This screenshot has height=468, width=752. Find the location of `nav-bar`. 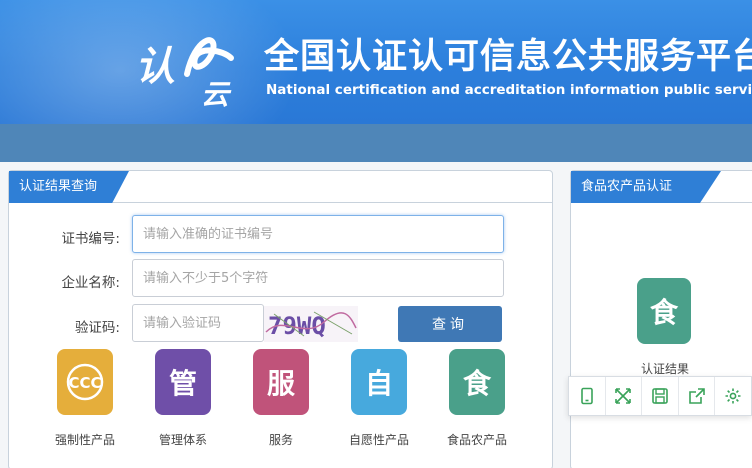

nav-bar is located at coordinates (376, 143).